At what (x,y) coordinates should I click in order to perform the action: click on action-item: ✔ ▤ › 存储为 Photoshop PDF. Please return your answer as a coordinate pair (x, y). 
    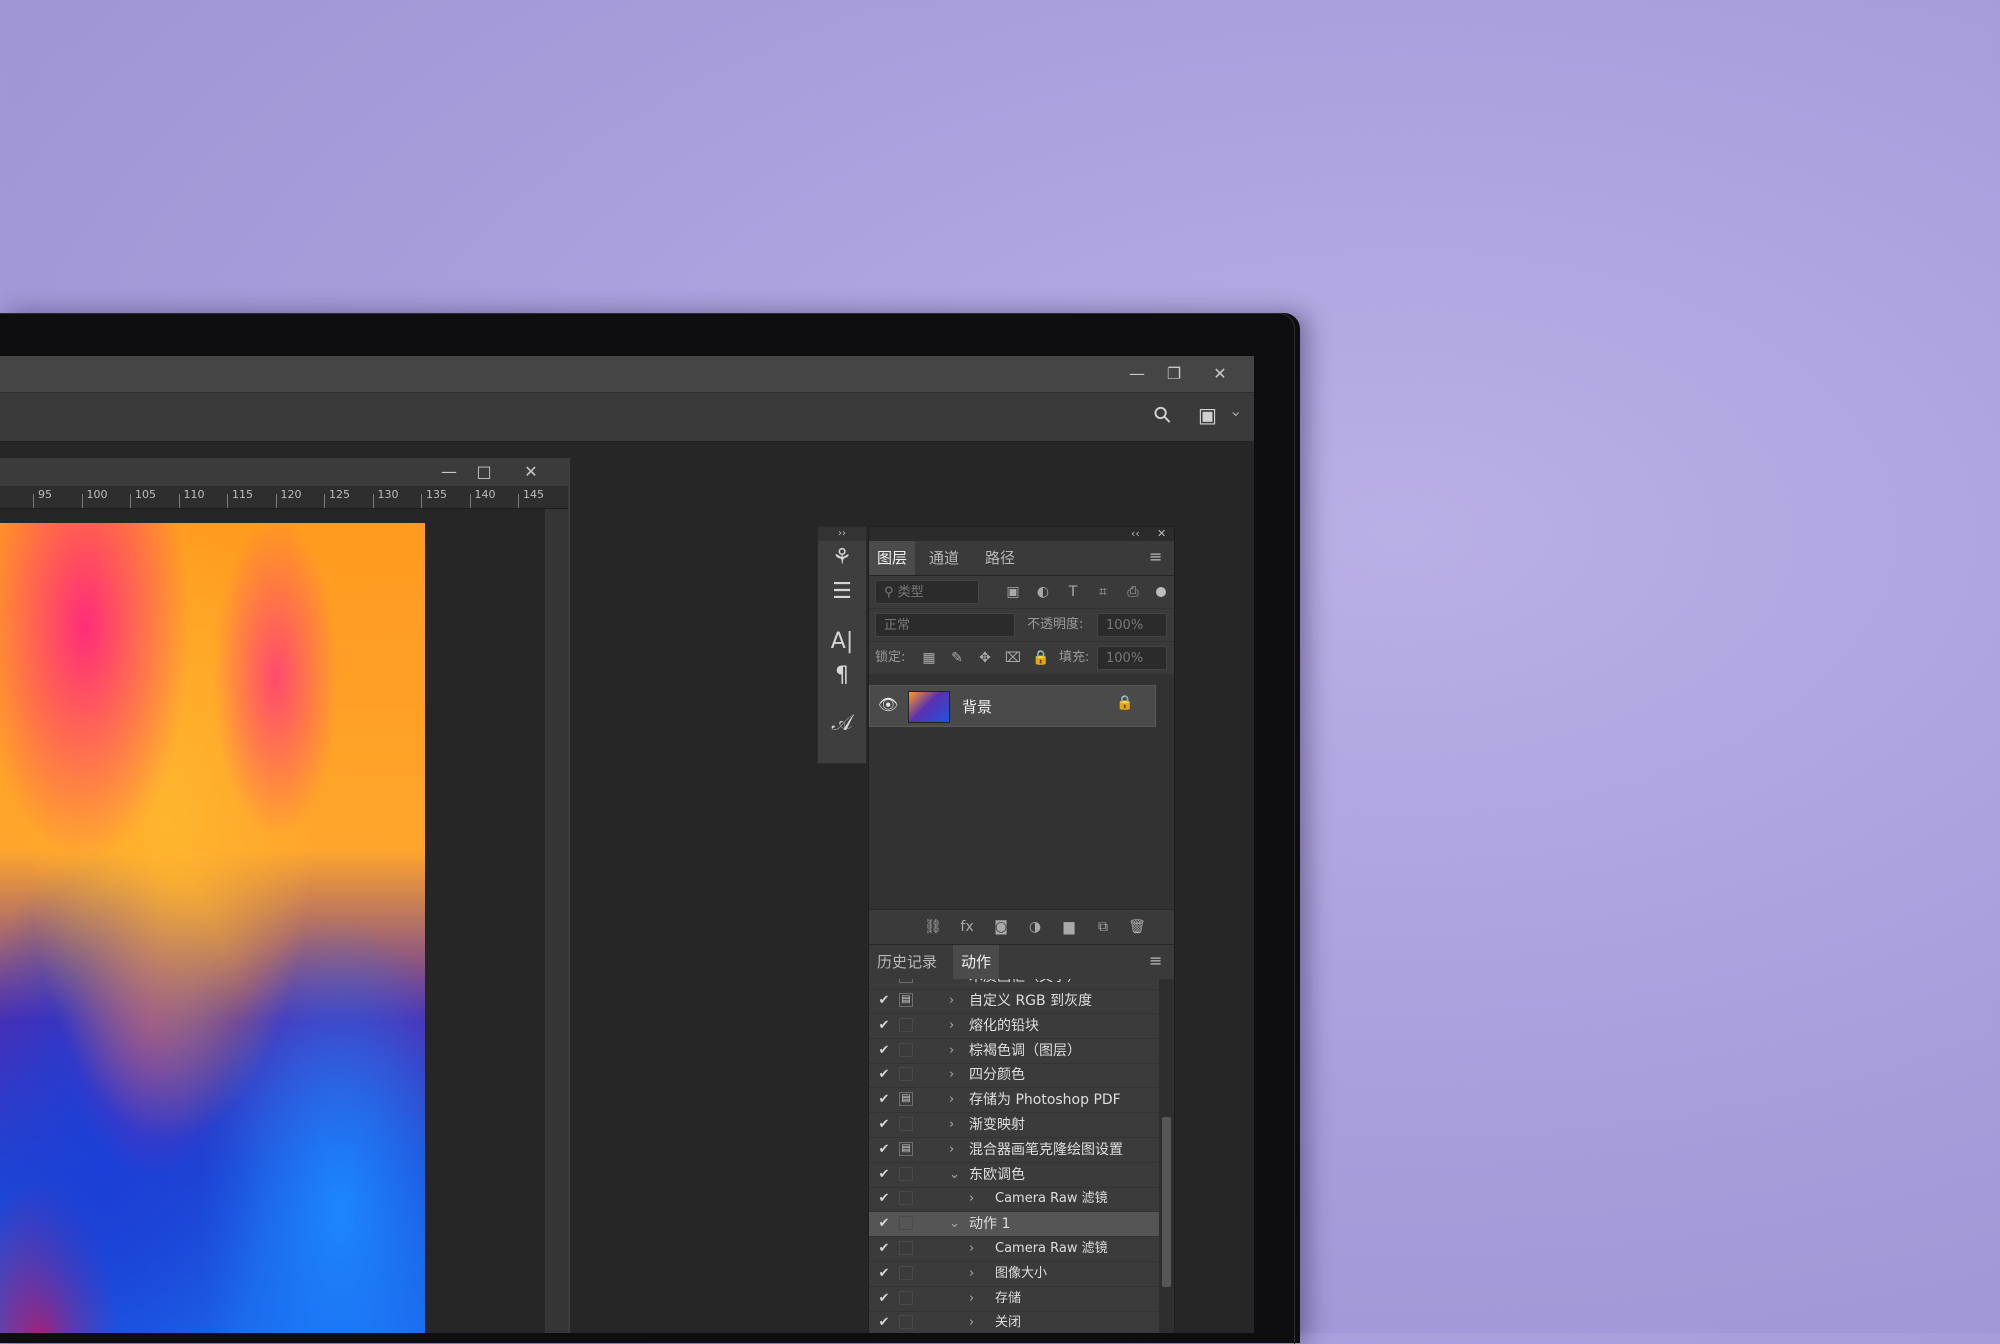
    Looking at the image, I should click on (1014, 1101).